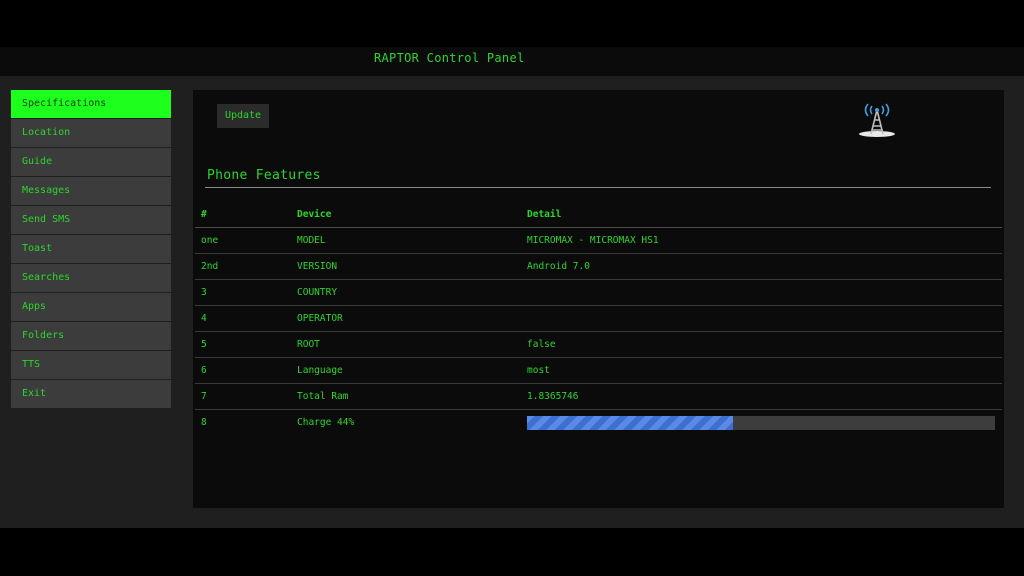 This screenshot has height=576, width=1024. I want to click on header-device: Device, so click(314, 214).